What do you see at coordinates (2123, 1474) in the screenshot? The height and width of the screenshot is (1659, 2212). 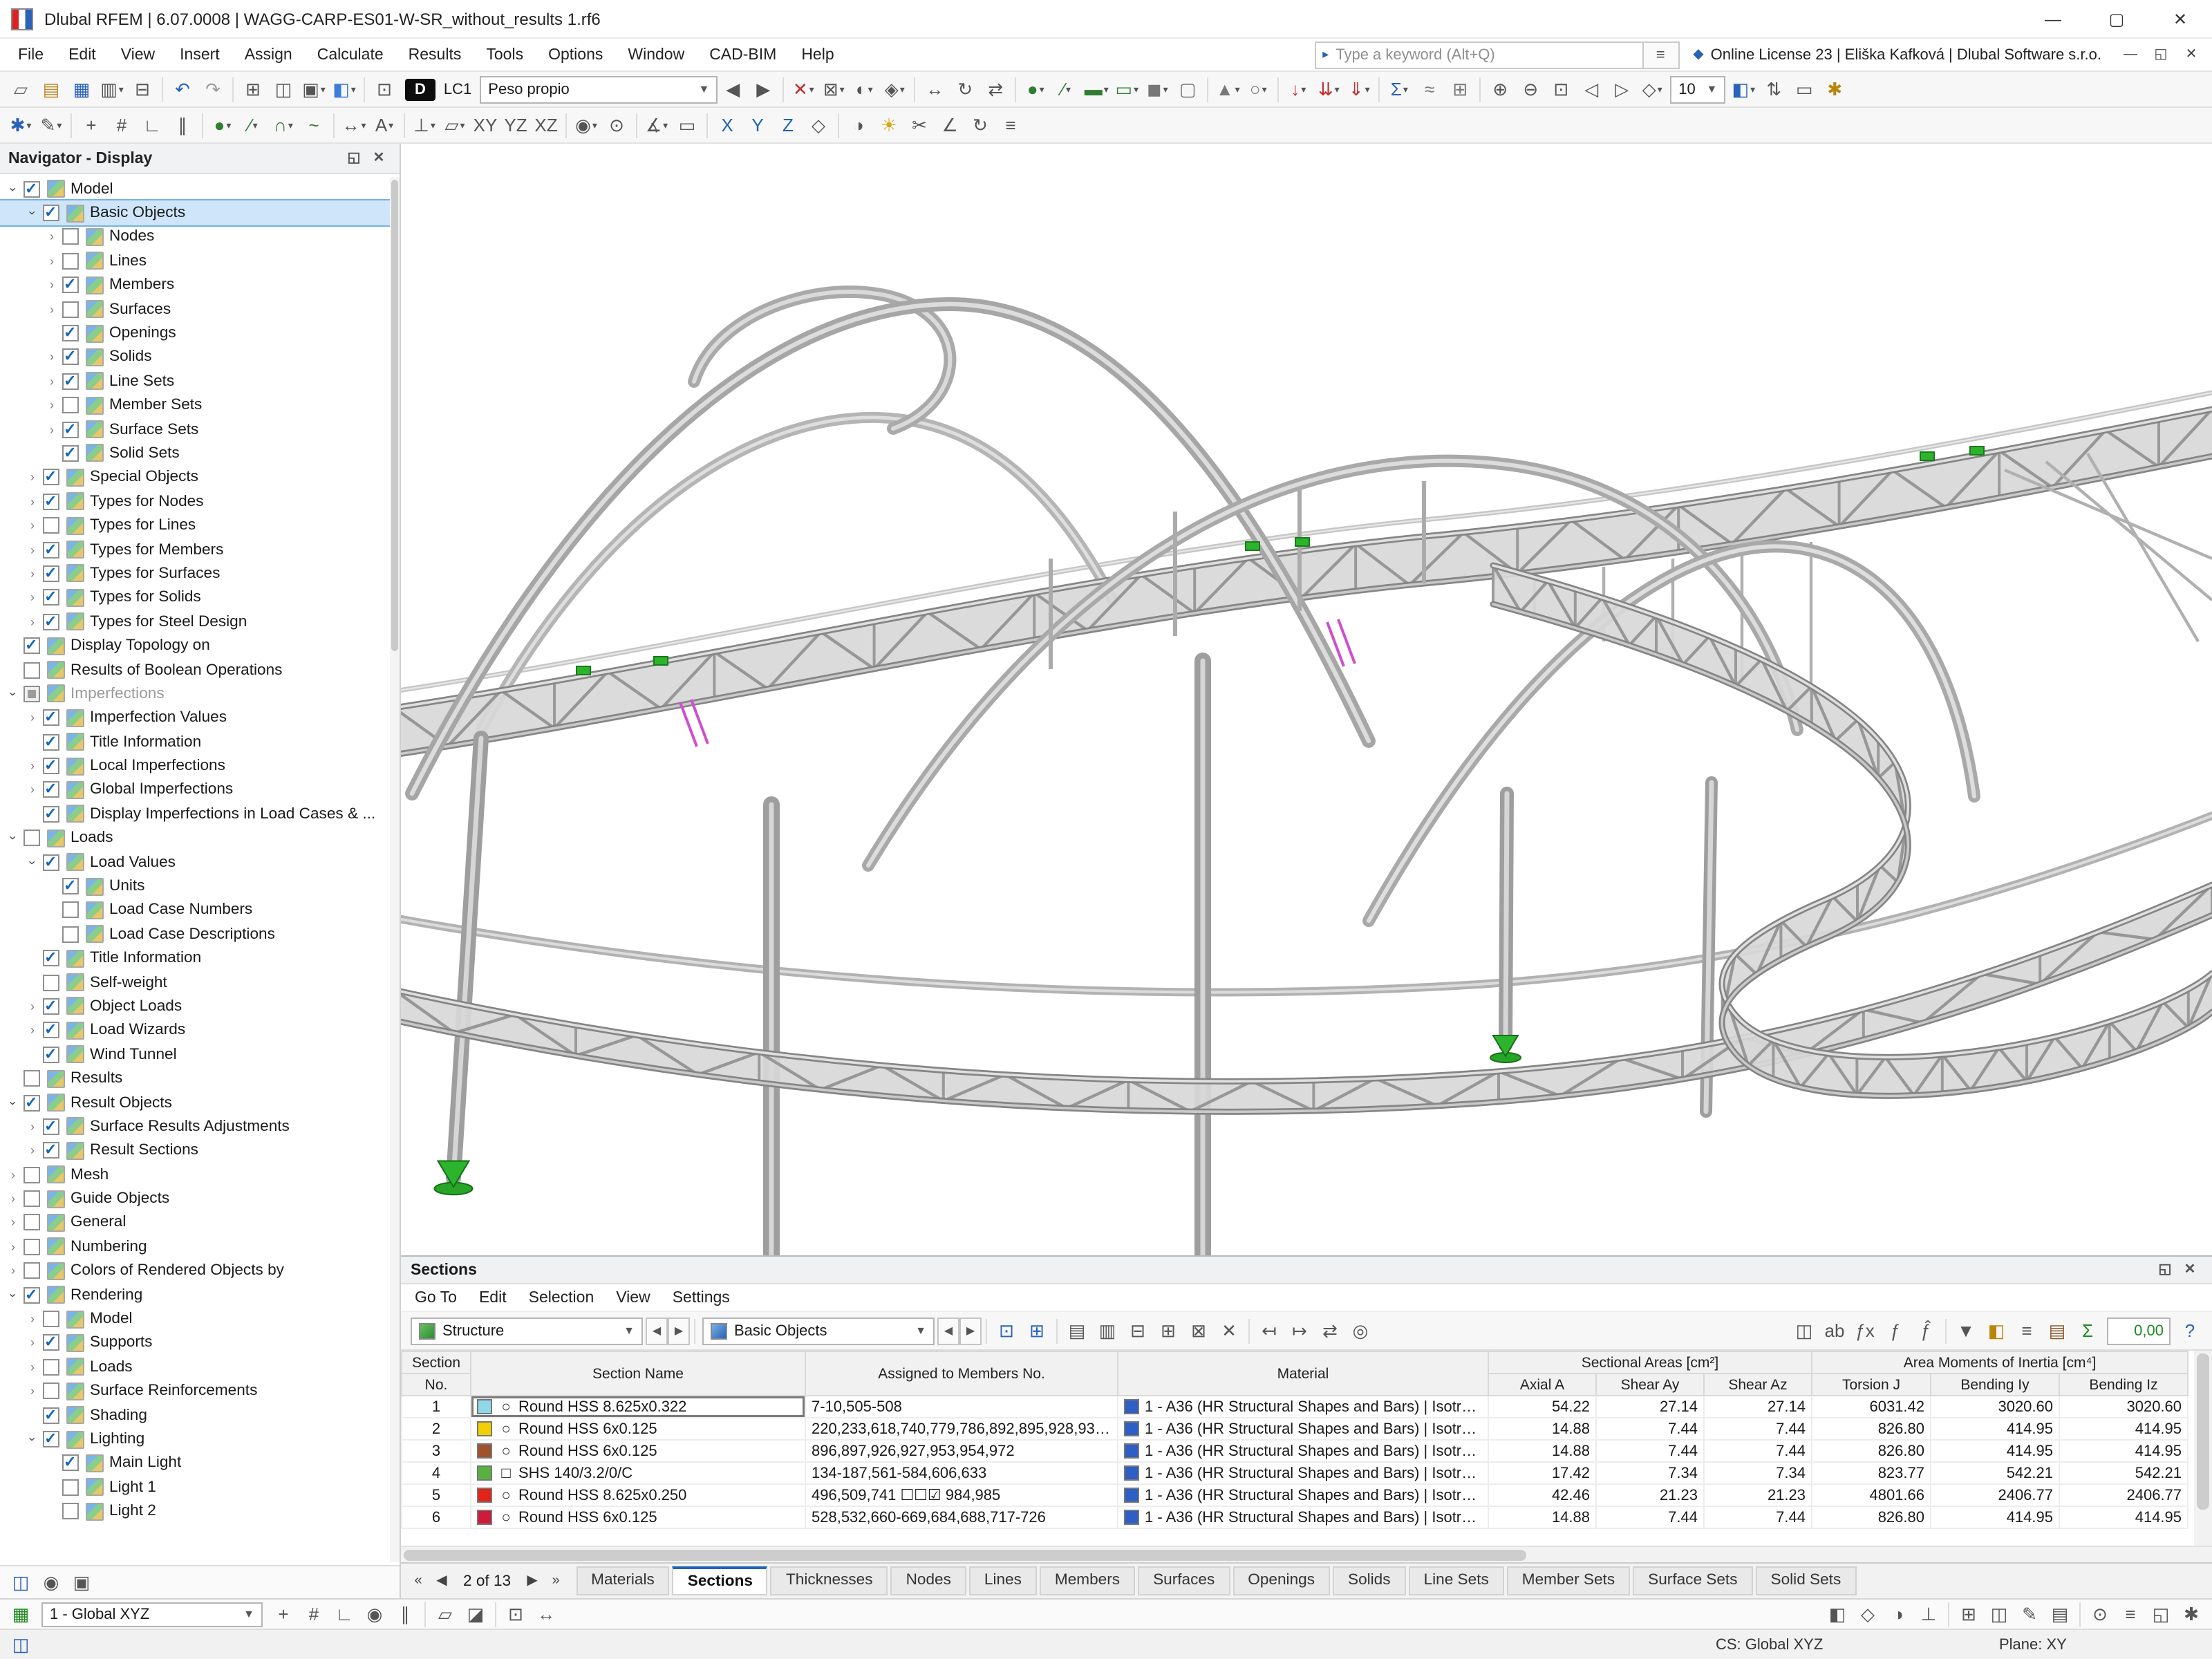 I see `cell-bending-iz: 542.21` at bounding box center [2123, 1474].